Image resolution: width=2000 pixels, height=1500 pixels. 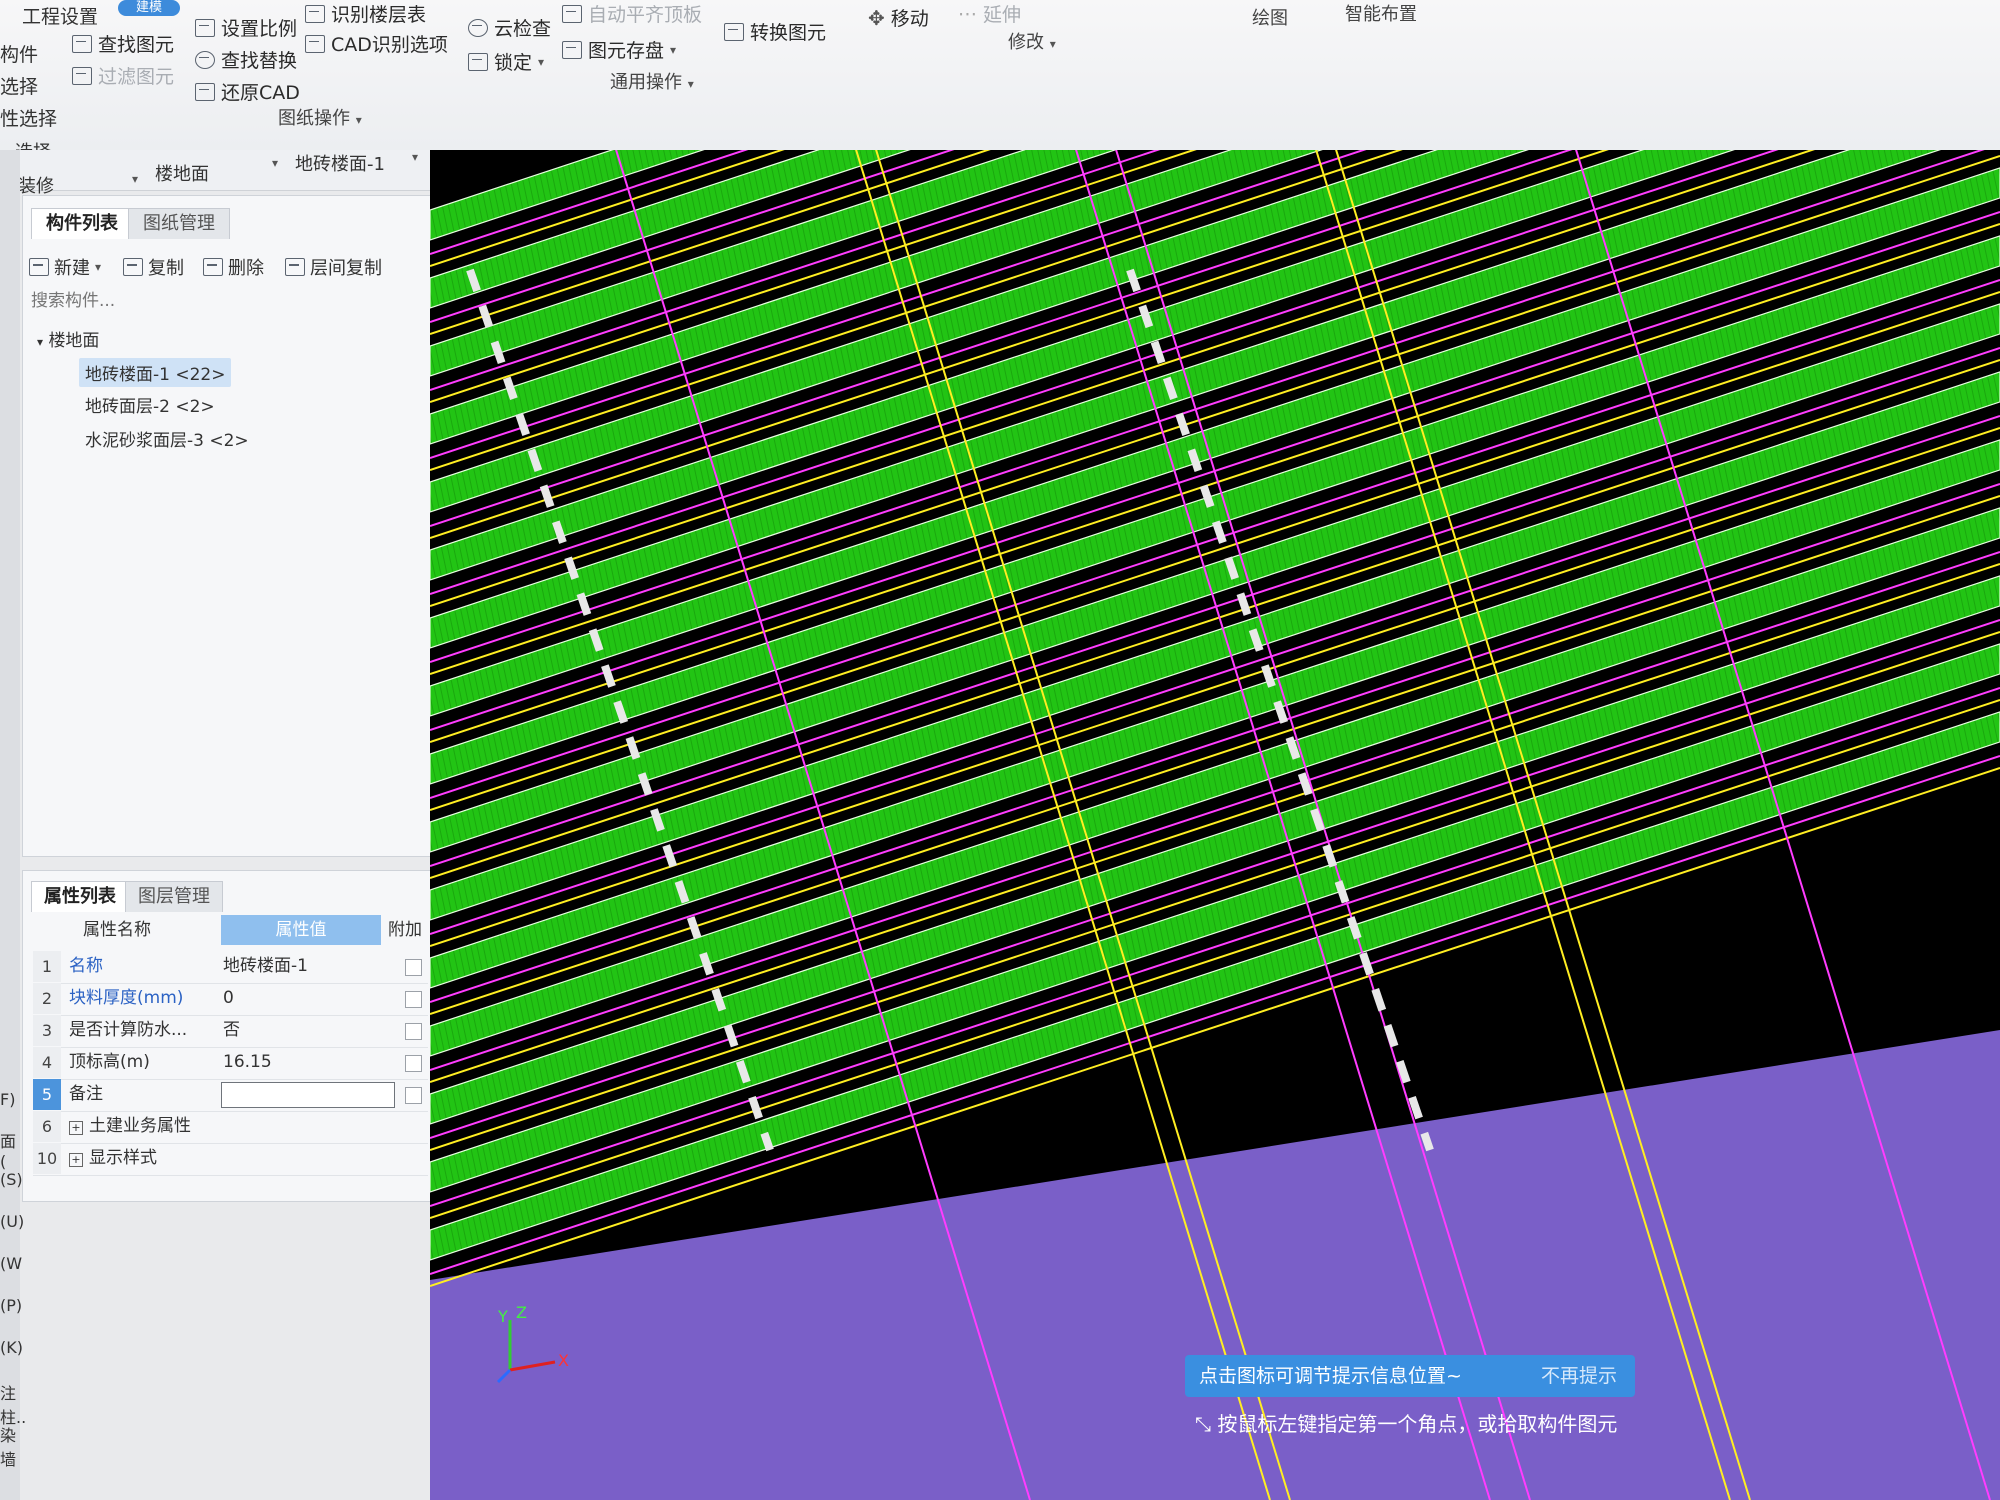 What do you see at coordinates (82, 223) in the screenshot?
I see `tab-component-list: 构件列表` at bounding box center [82, 223].